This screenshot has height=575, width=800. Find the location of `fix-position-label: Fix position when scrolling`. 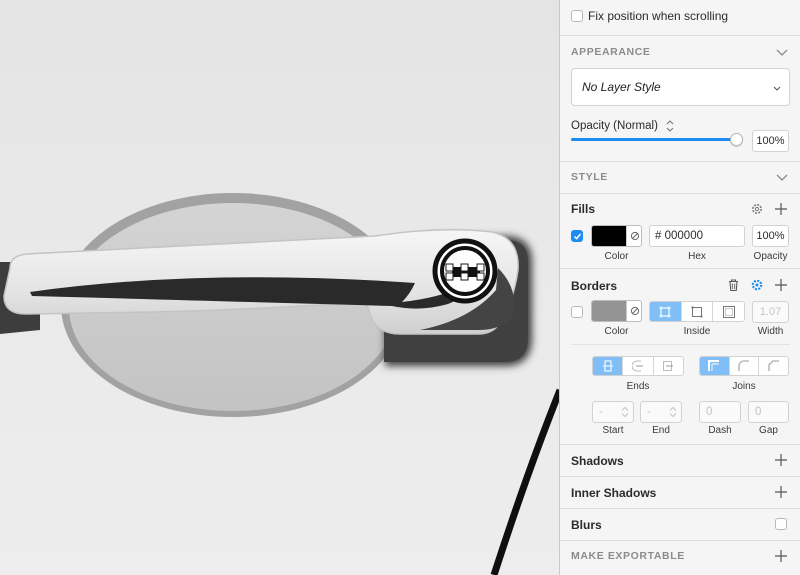

fix-position-label: Fix position when scrolling is located at coordinates (658, 16).